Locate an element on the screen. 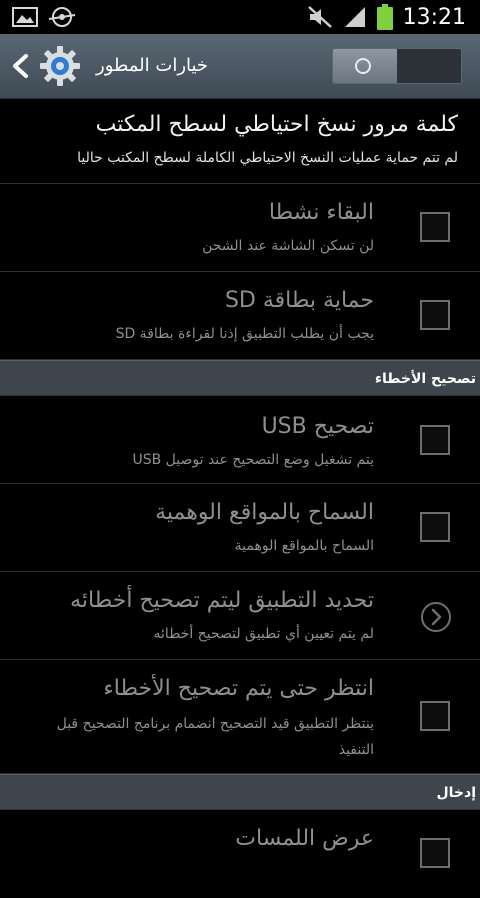 Image resolution: width=480 pixels, height=898 pixels. mute-icon is located at coordinates (319, 17).